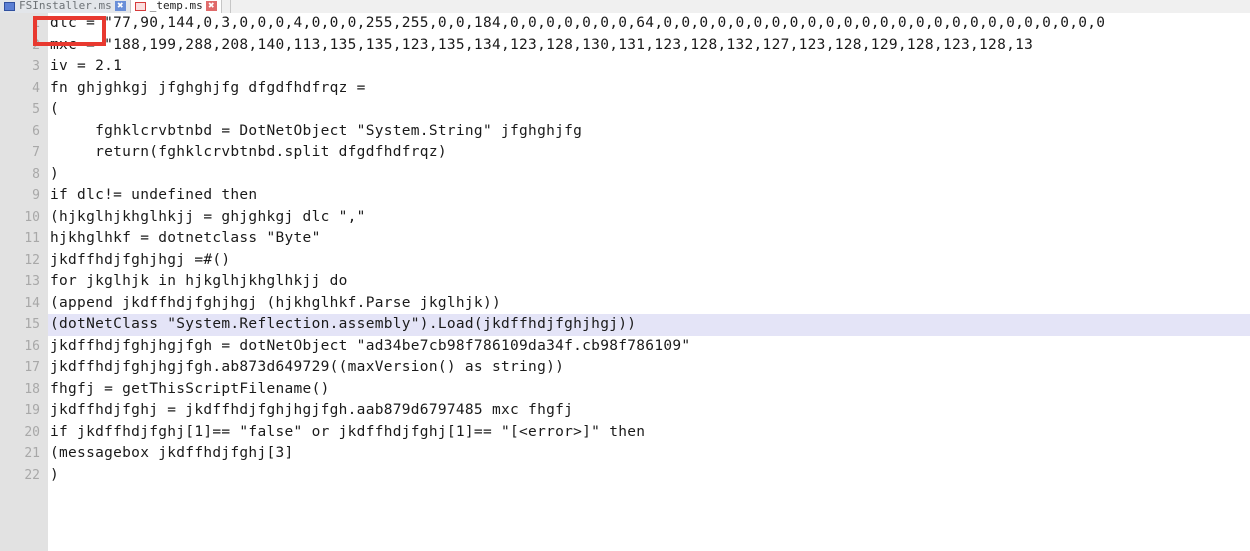 This screenshot has height=551, width=1250. I want to click on code-line: (messagebox jkdffhdjfghj[3], so click(649, 454).